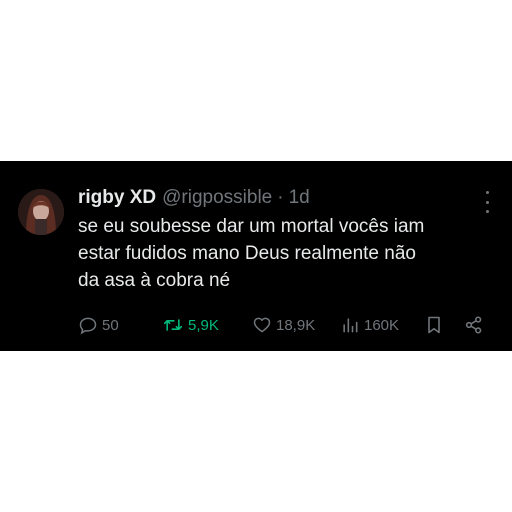  I want to click on like-button: 18,9K, so click(283, 325).